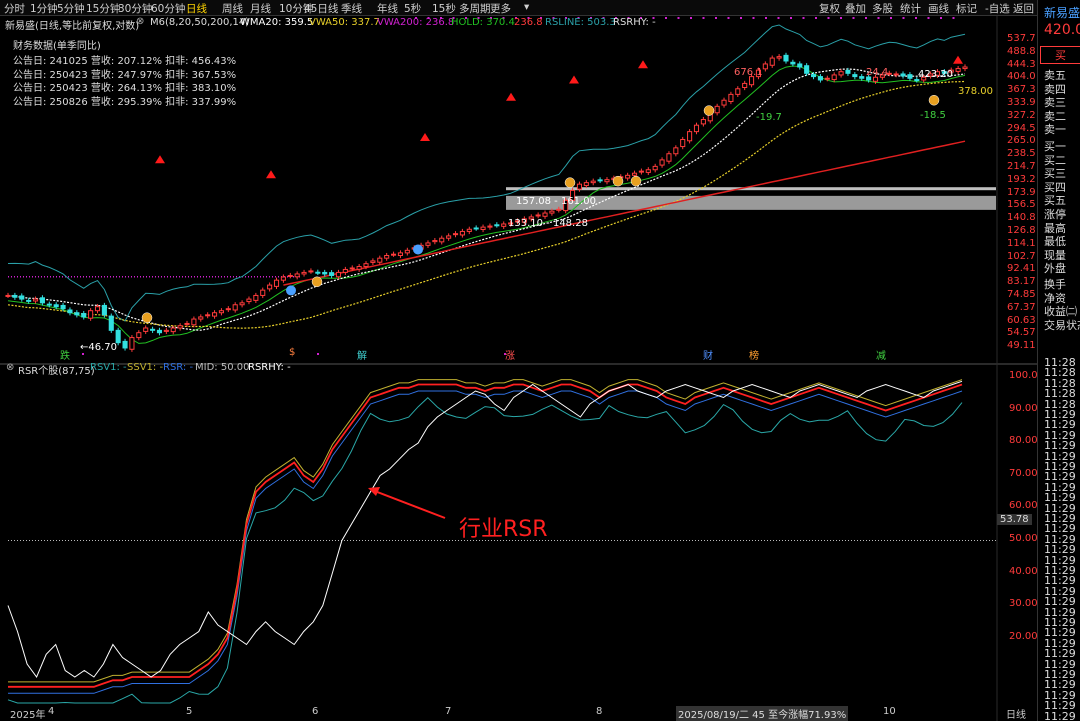  I want to click on side-buy-button: 买, so click(1060, 55).